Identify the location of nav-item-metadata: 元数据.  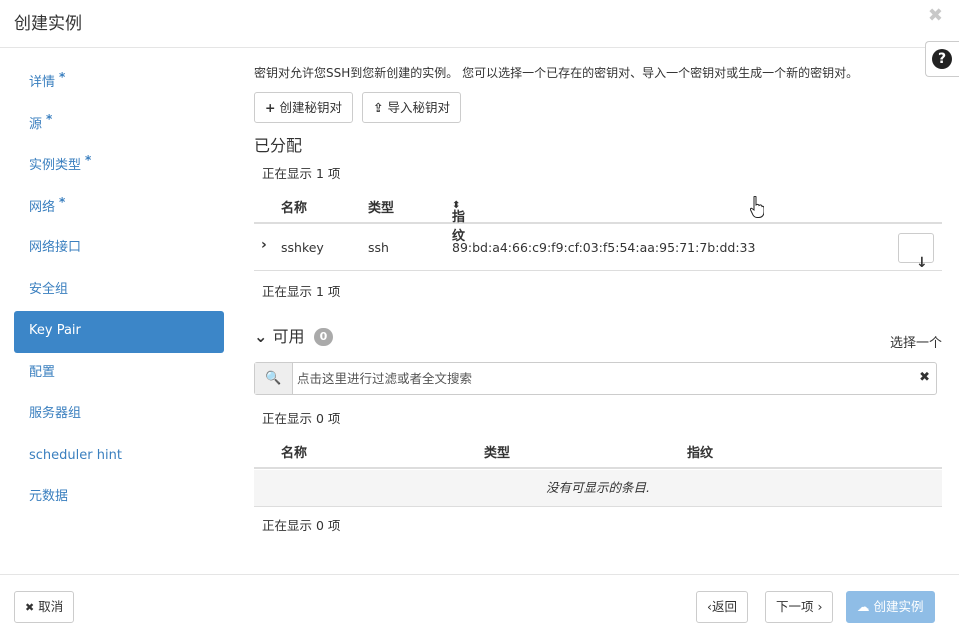
(119, 498).